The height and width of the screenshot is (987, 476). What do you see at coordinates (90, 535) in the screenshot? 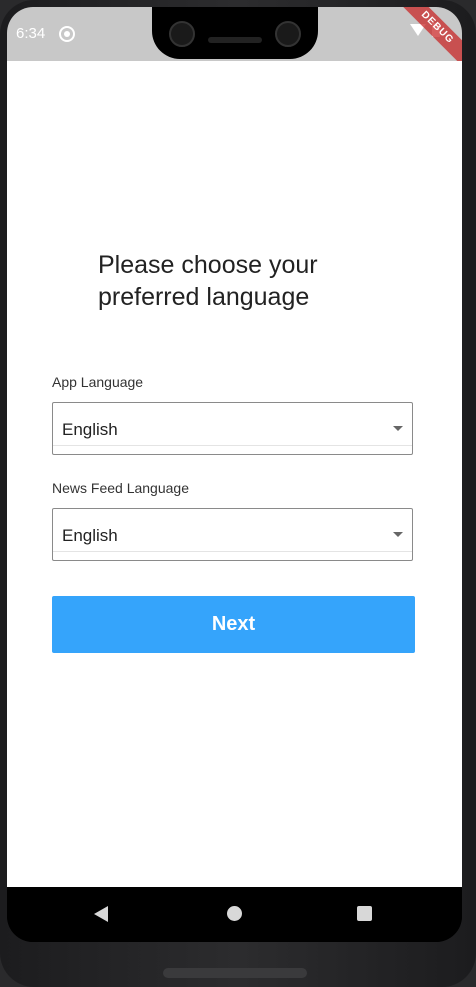
I see `news-feed-language-value: English` at bounding box center [90, 535].